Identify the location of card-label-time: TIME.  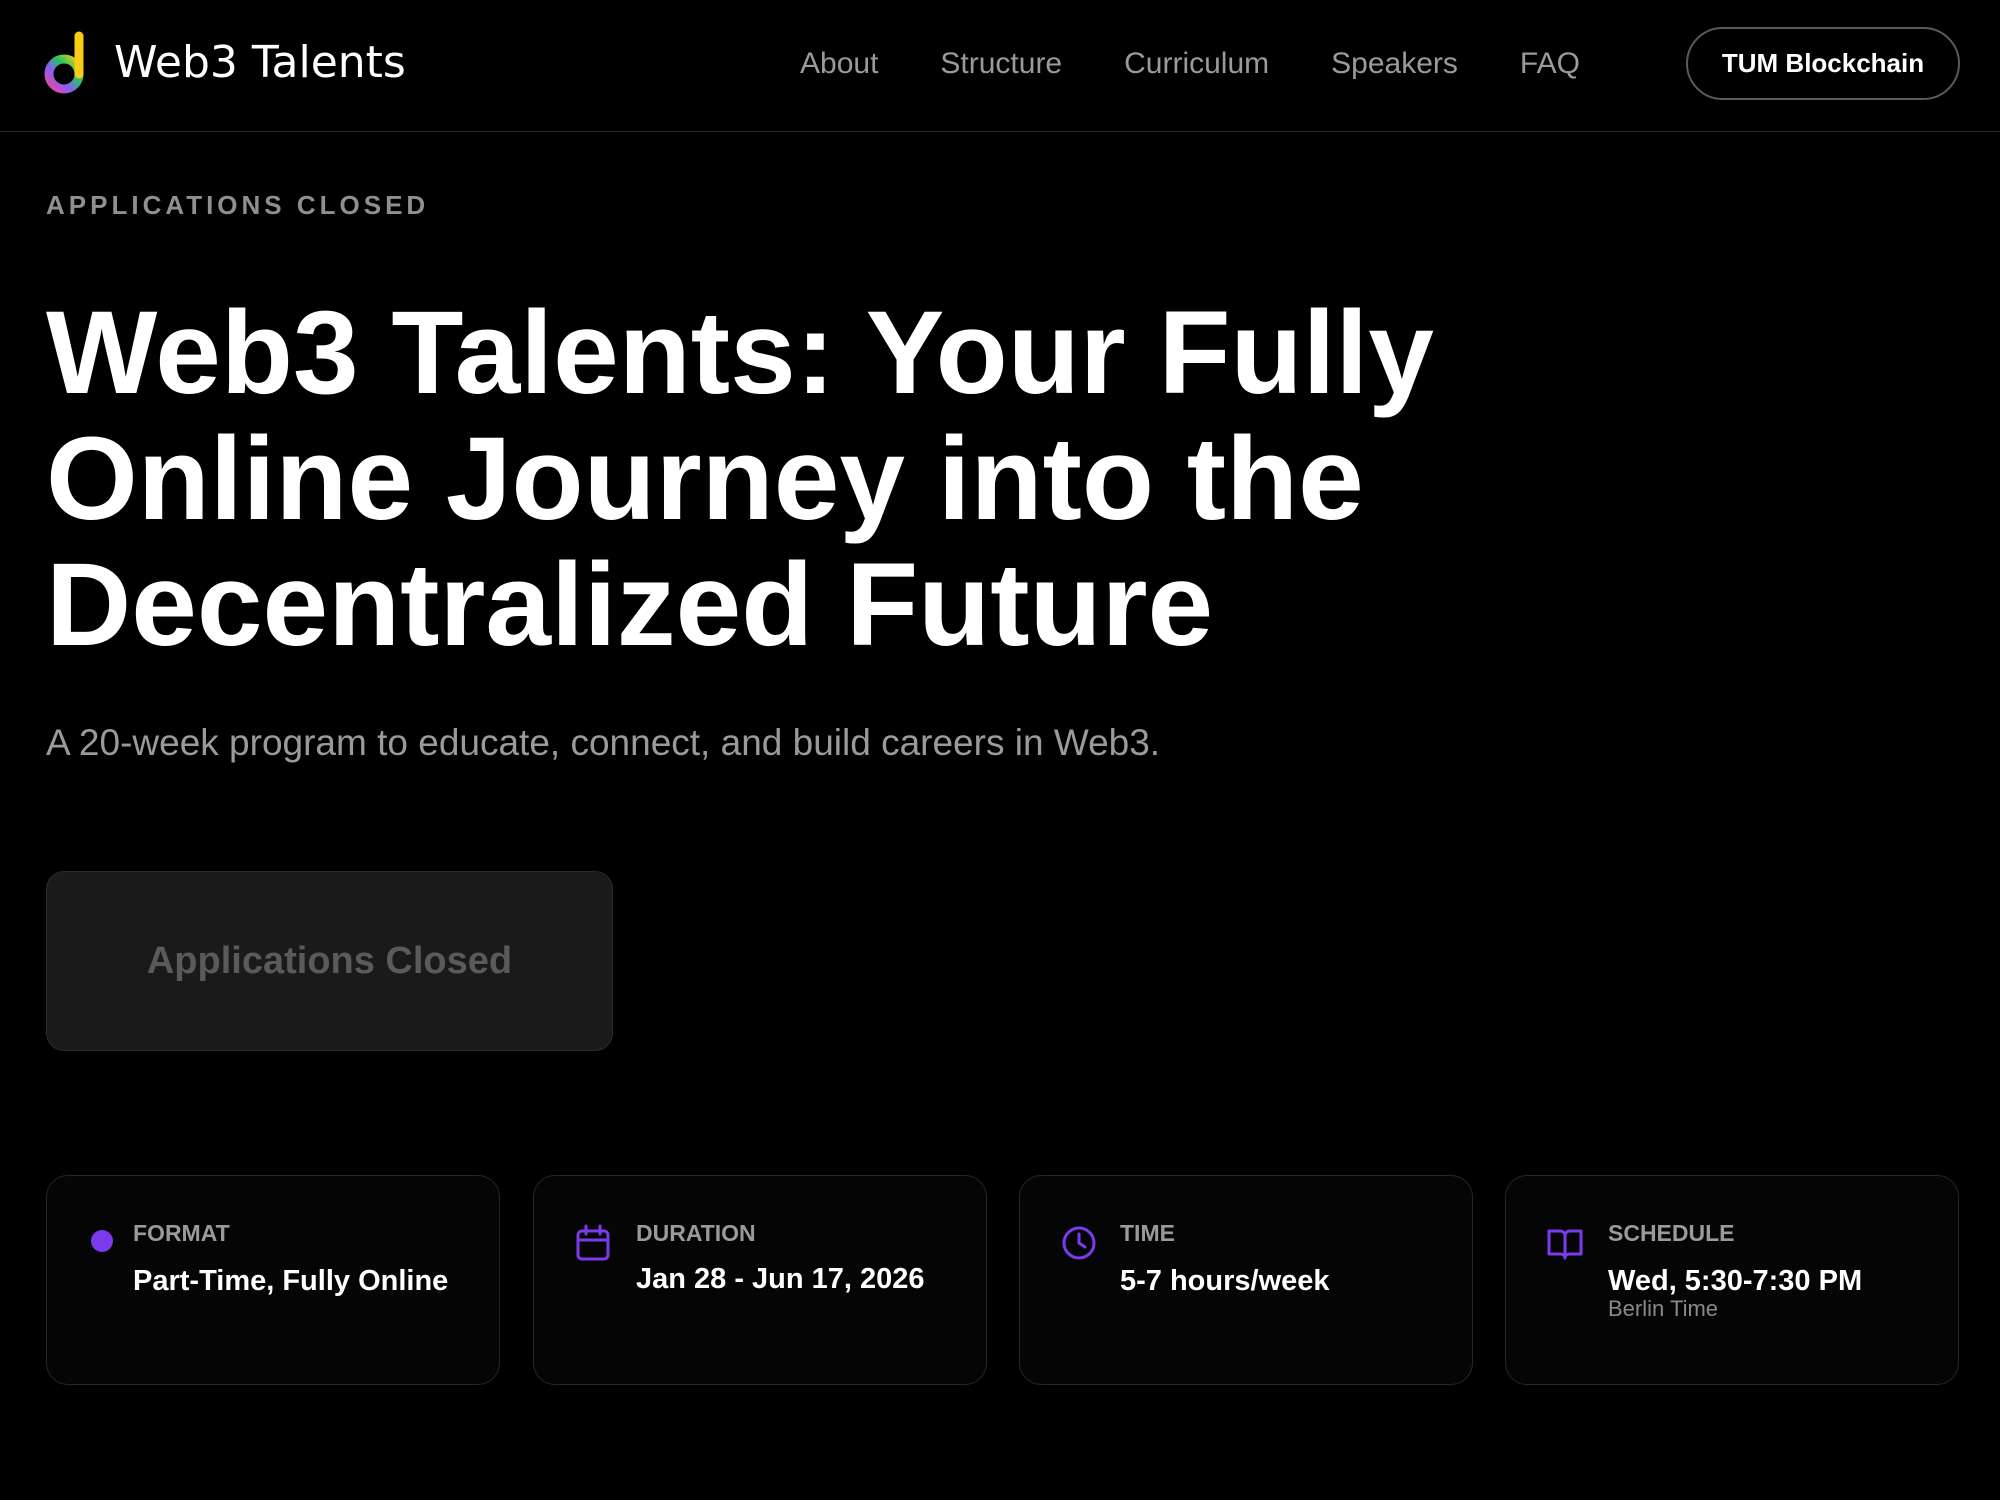
(1147, 1233).